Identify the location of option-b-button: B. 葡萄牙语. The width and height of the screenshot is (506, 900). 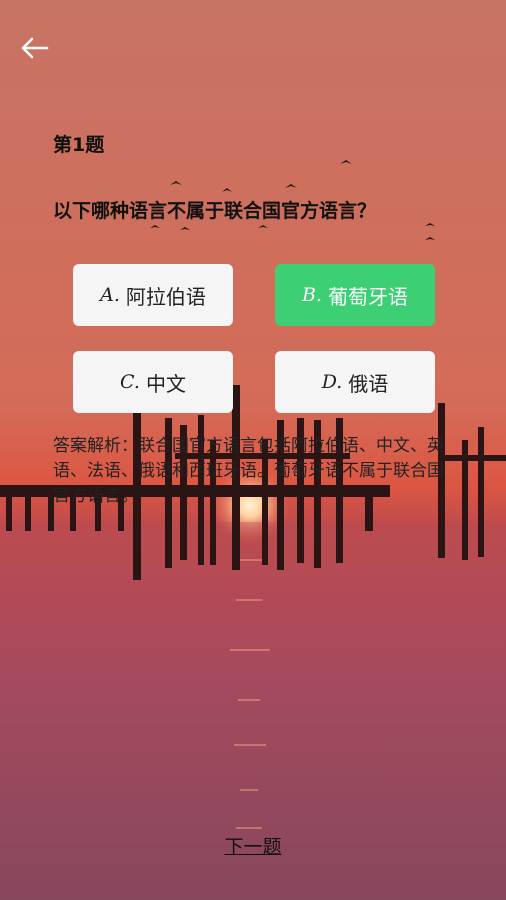
(355, 295).